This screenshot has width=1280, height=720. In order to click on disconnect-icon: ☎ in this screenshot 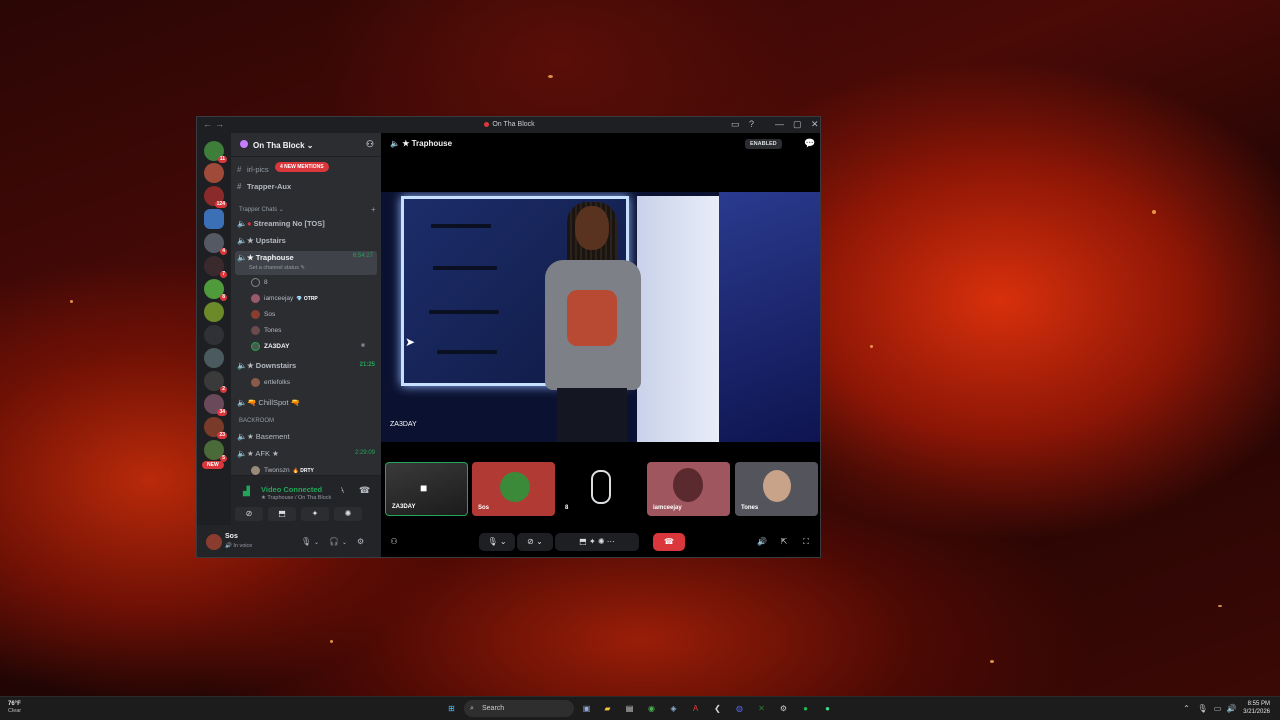, I will do `click(364, 490)`.